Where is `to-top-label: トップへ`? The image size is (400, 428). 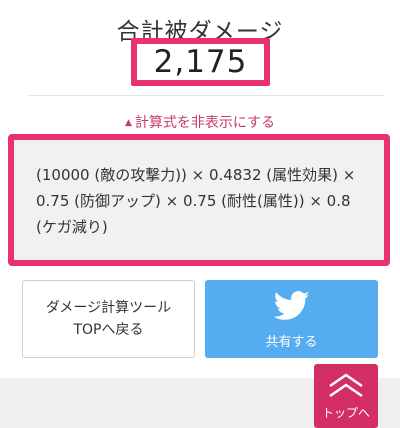 to-top-label: トップへ is located at coordinates (345, 413).